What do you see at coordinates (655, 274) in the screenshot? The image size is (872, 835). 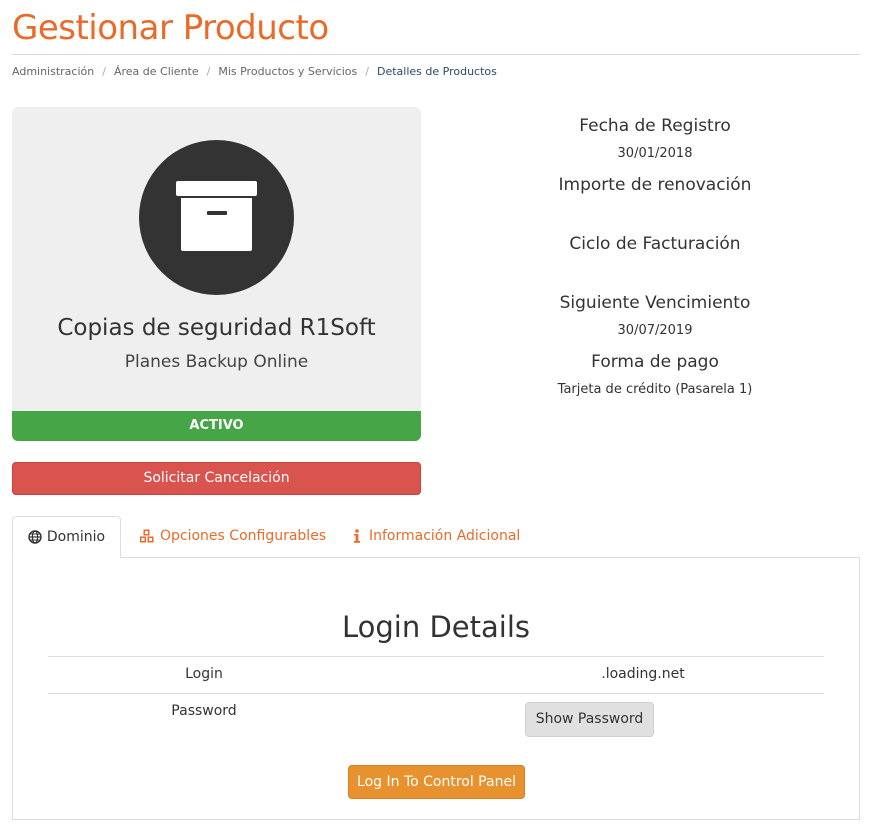 I see `billing-cycle-value` at bounding box center [655, 274].